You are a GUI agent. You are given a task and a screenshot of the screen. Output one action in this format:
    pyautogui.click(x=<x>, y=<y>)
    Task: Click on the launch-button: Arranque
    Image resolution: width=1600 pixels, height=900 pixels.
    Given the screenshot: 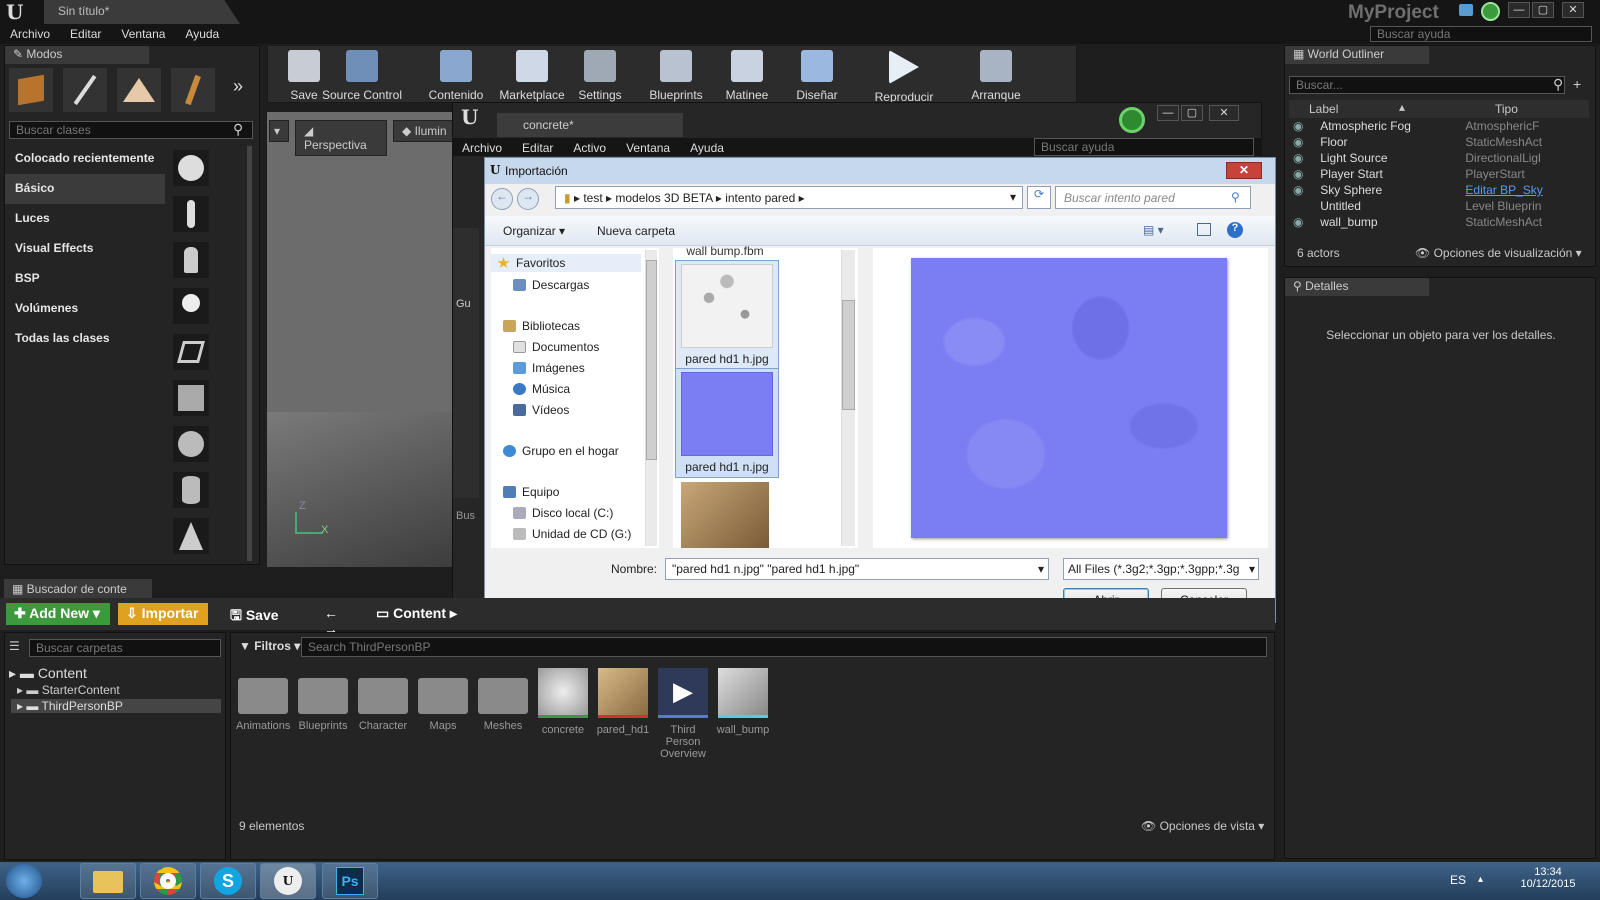 What is the action you would take?
    pyautogui.click(x=996, y=76)
    